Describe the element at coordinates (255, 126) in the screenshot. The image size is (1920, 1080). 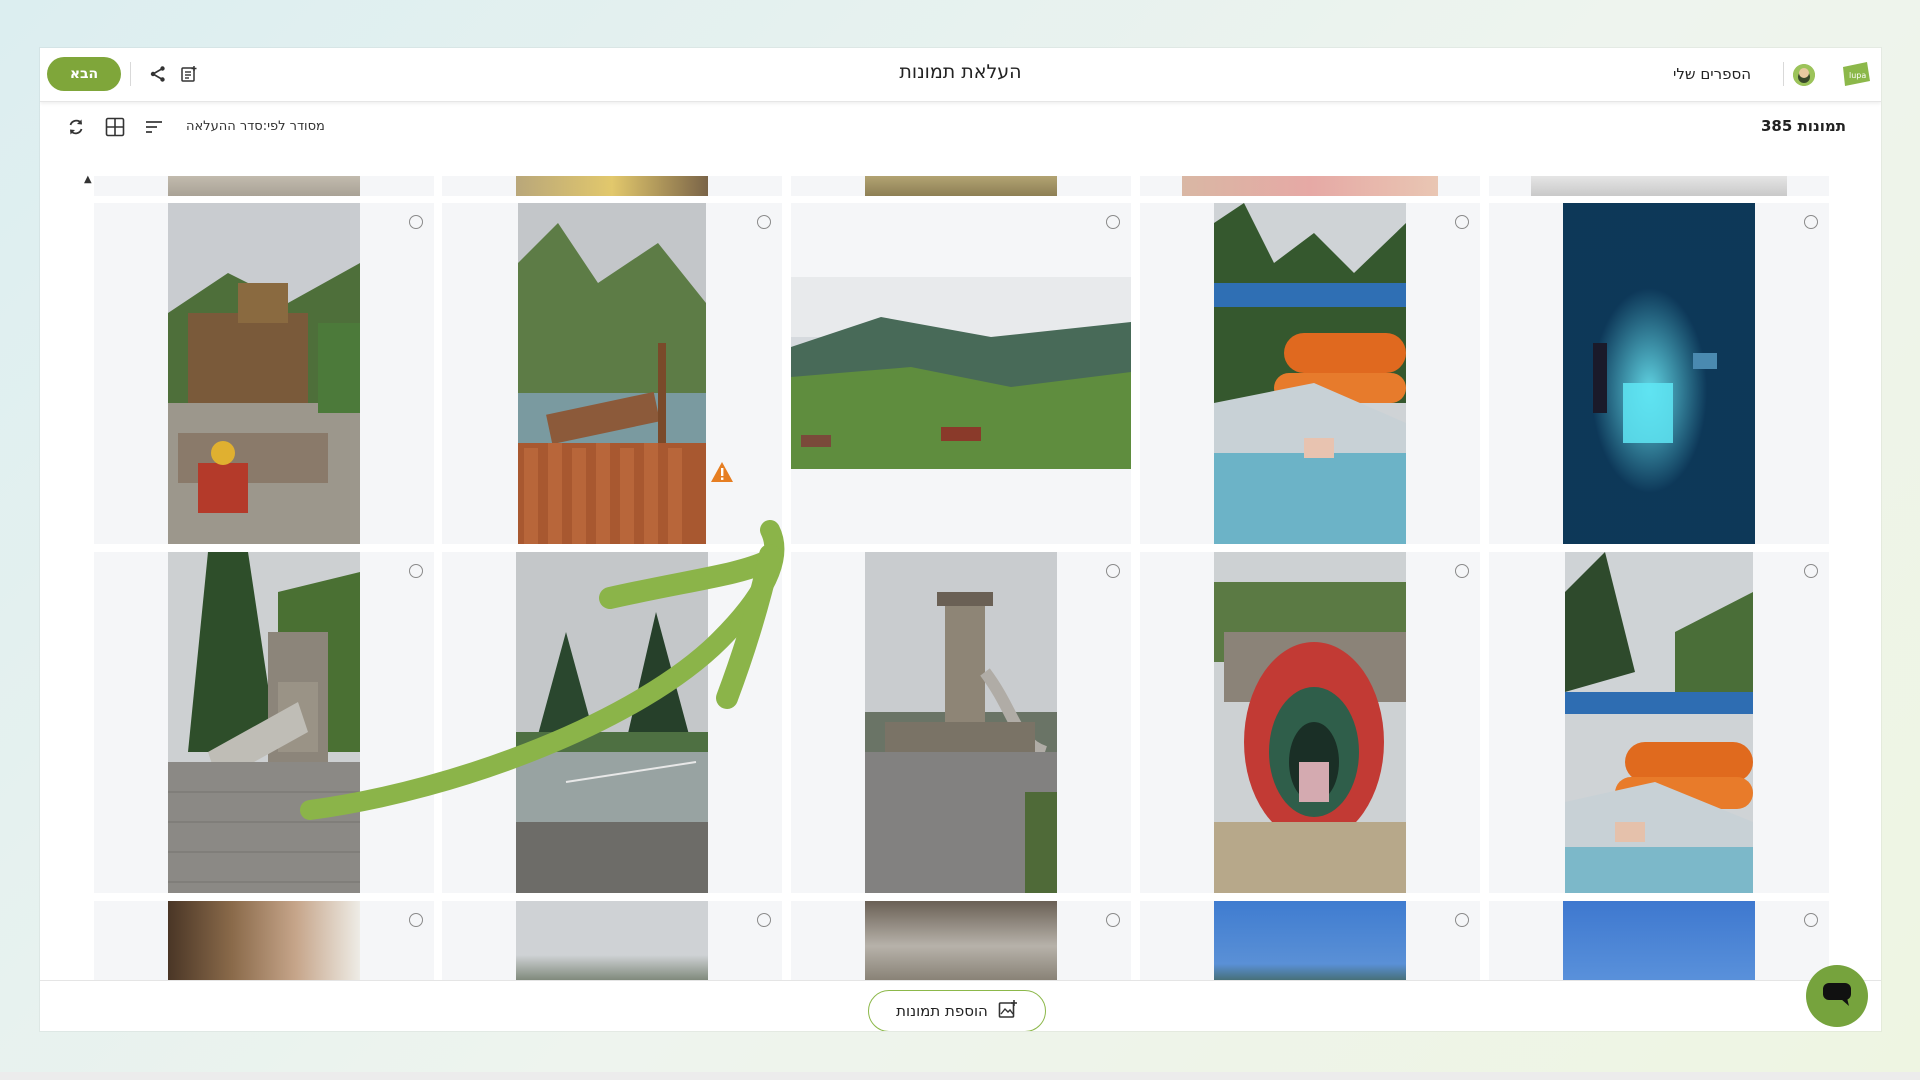
I see `sort-order-label: מסודר לפי:סדר ההעלאה` at that location.